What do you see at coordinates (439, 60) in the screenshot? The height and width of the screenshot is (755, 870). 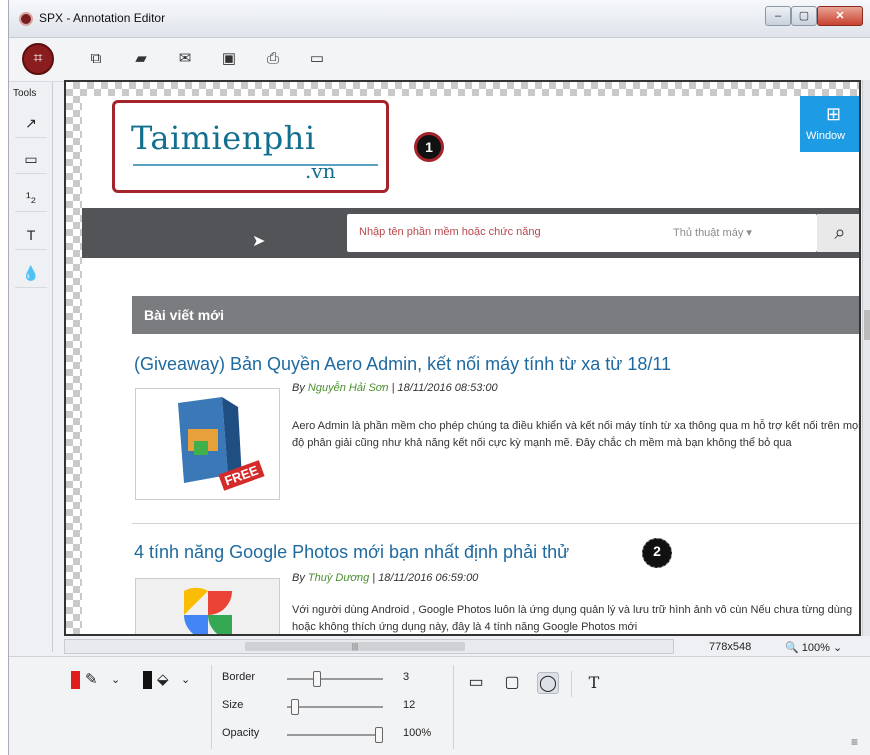 I see `main-toolbar: ⌗ ⧉ ▰ ✉ ▣ ⎙ ▭` at bounding box center [439, 60].